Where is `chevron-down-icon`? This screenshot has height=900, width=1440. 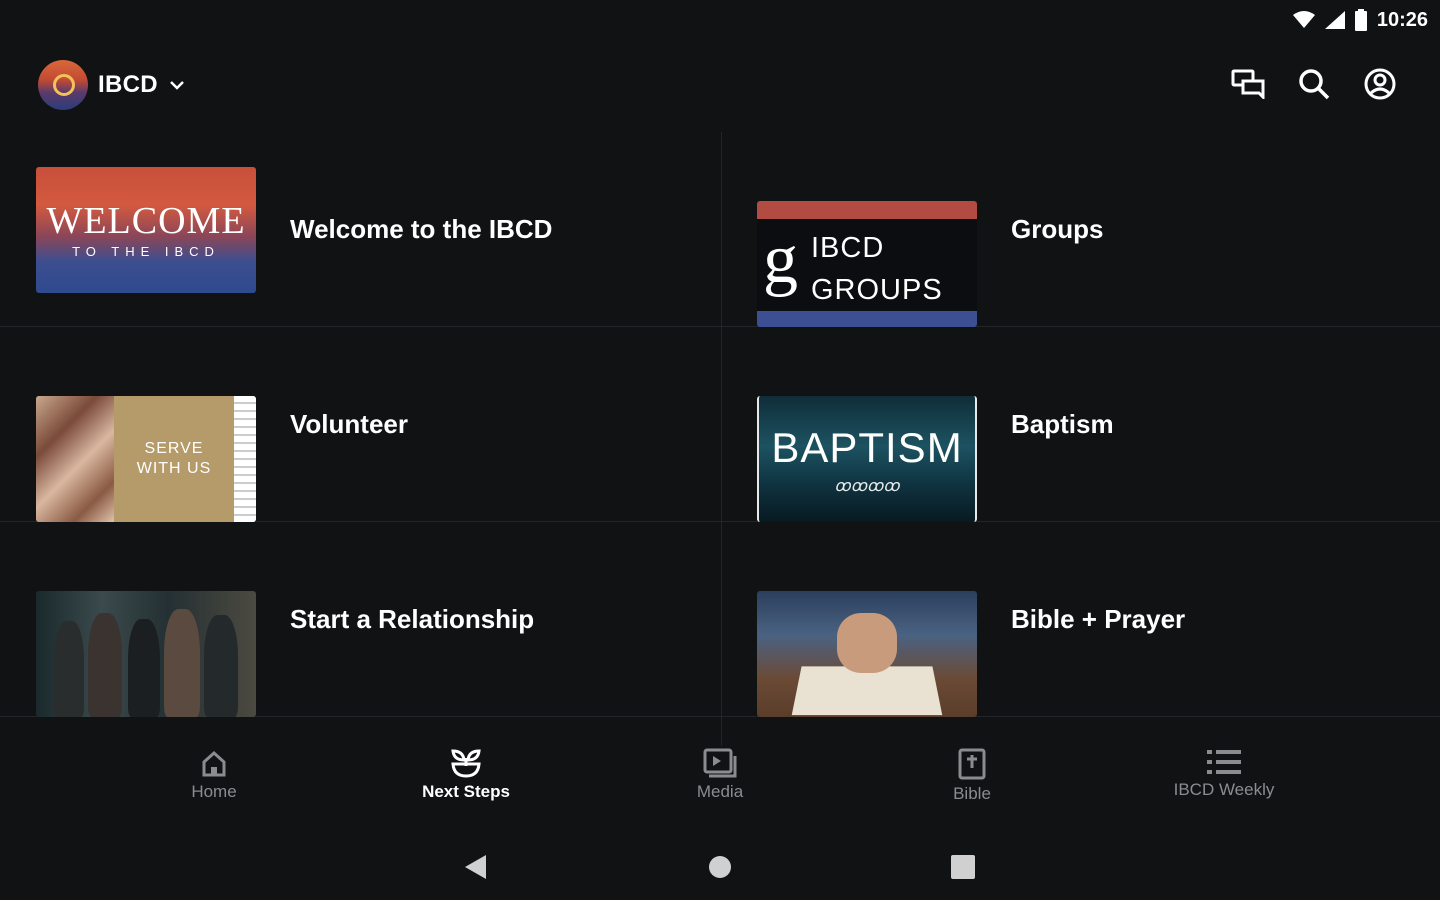
chevron-down-icon is located at coordinates (176, 85).